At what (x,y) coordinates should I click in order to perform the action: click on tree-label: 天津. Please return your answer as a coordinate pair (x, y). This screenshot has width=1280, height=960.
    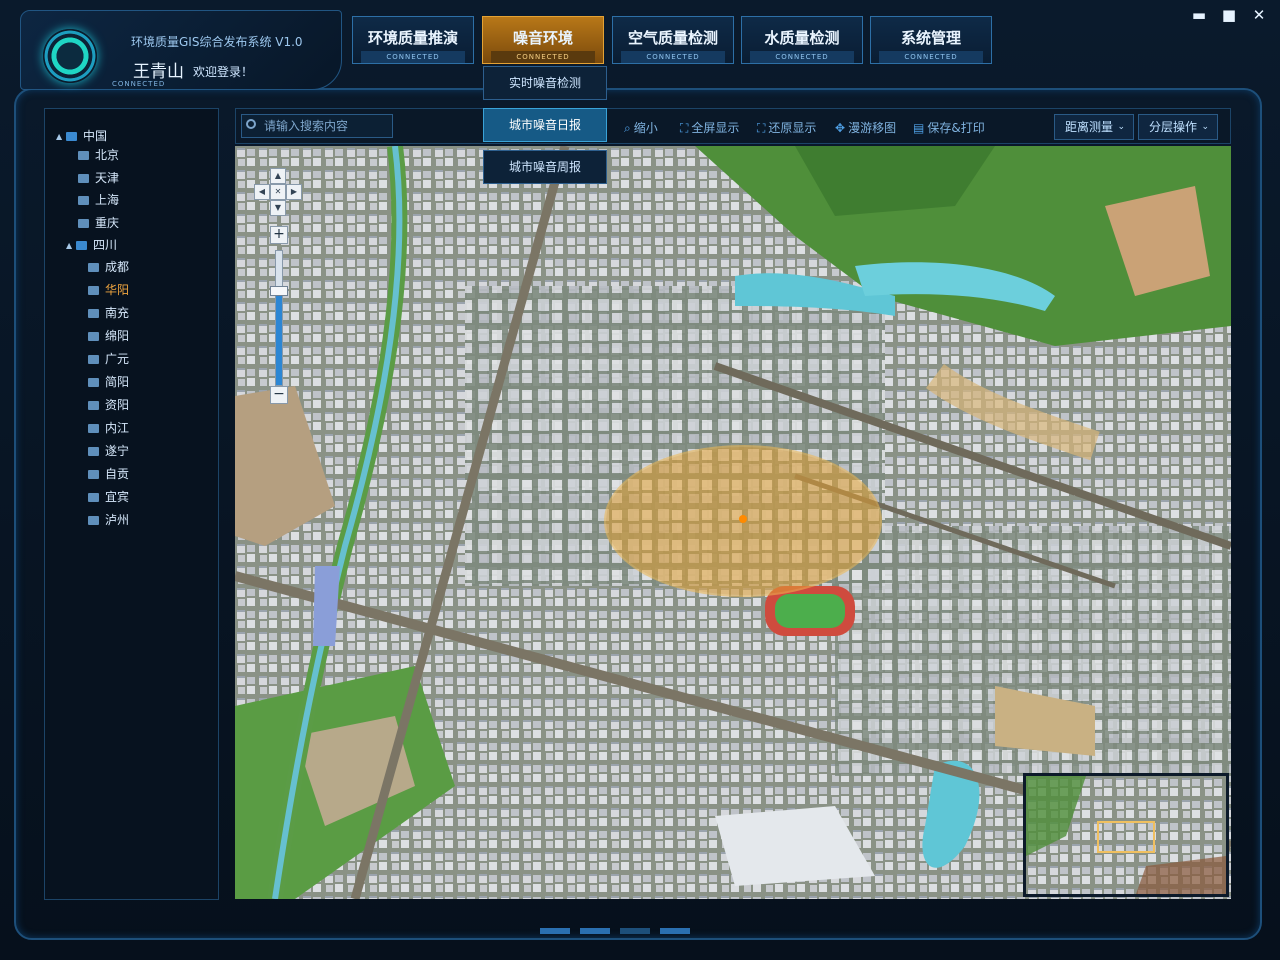
    Looking at the image, I should click on (107, 177).